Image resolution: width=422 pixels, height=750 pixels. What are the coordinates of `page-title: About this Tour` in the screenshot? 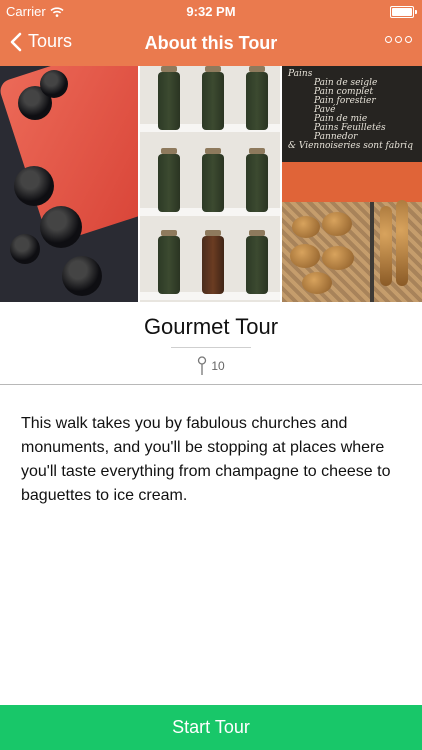 It's located at (211, 43).